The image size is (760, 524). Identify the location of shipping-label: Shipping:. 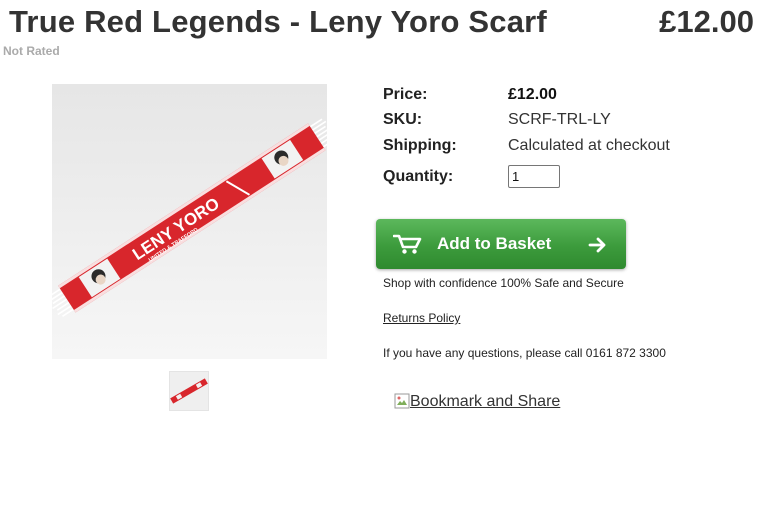
(420, 145).